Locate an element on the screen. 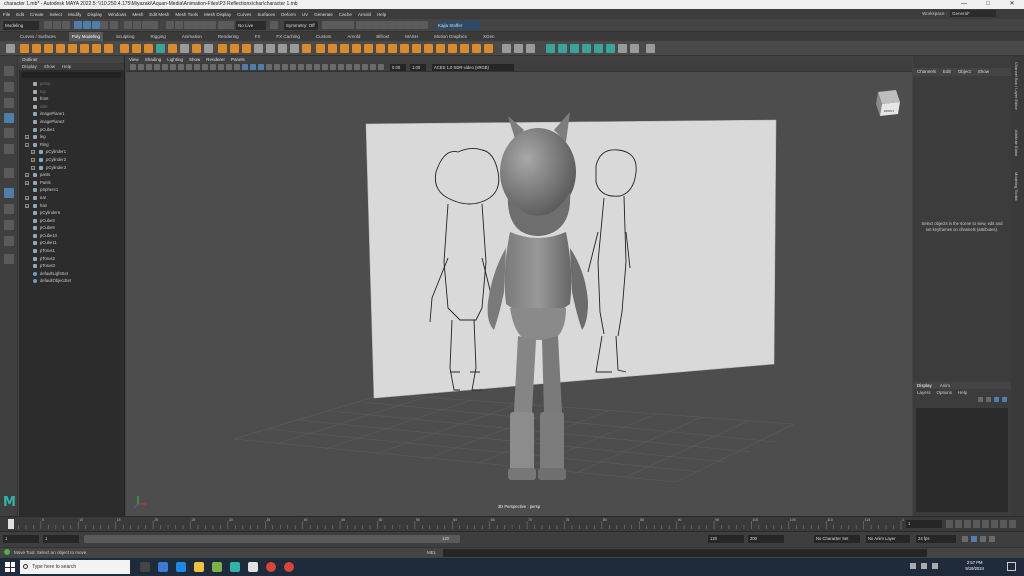 Image resolution: width=1024 pixels, height=576 pixels. shelf-tab-motion-graphics: Motion Graphics is located at coordinates (450, 36).